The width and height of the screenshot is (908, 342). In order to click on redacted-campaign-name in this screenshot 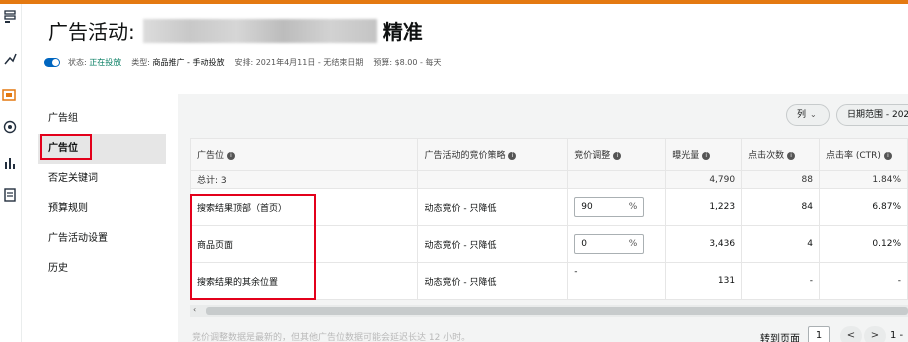, I will do `click(259, 30)`.